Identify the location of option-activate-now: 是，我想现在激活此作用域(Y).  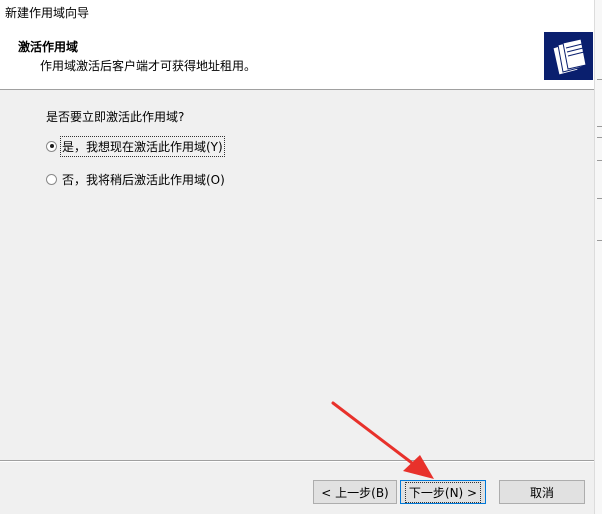
(135, 146).